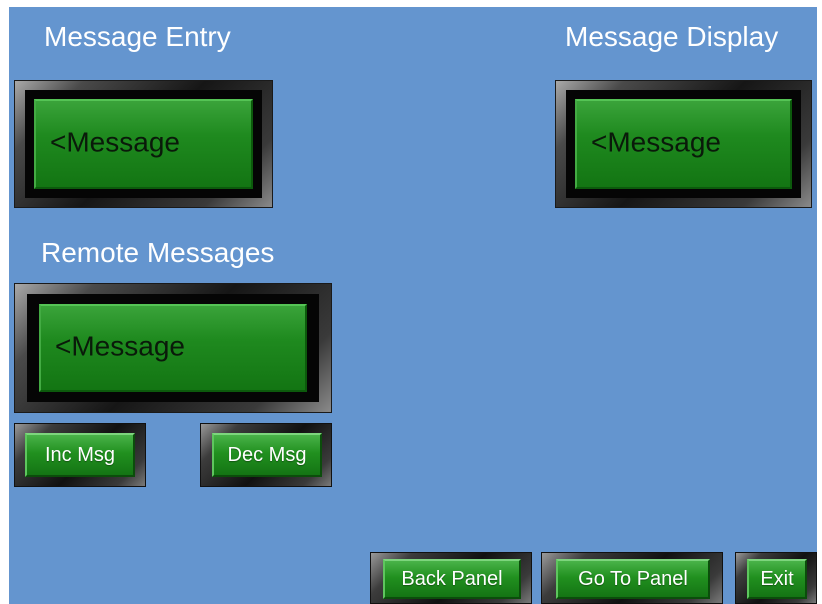 Image resolution: width=822 pixels, height=604 pixels. I want to click on dec-msg-label: Dec Msg, so click(267, 455).